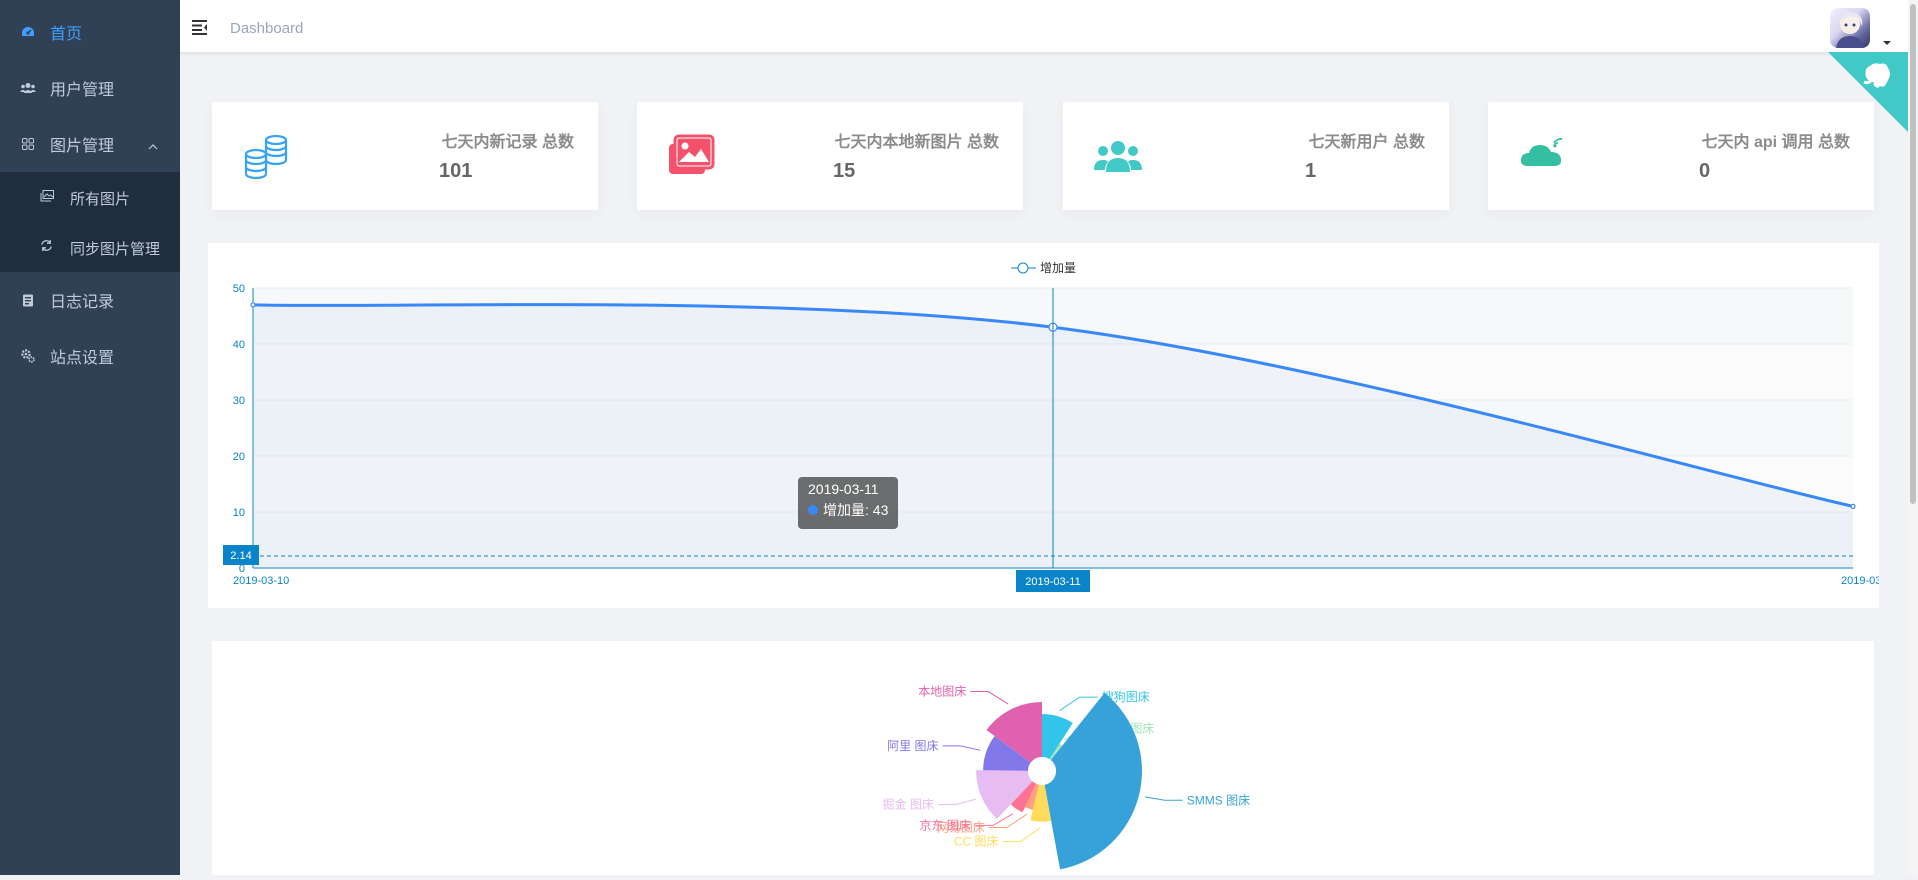  What do you see at coordinates (82, 358) in the screenshot?
I see `sidebar-item-label: 站点设置` at bounding box center [82, 358].